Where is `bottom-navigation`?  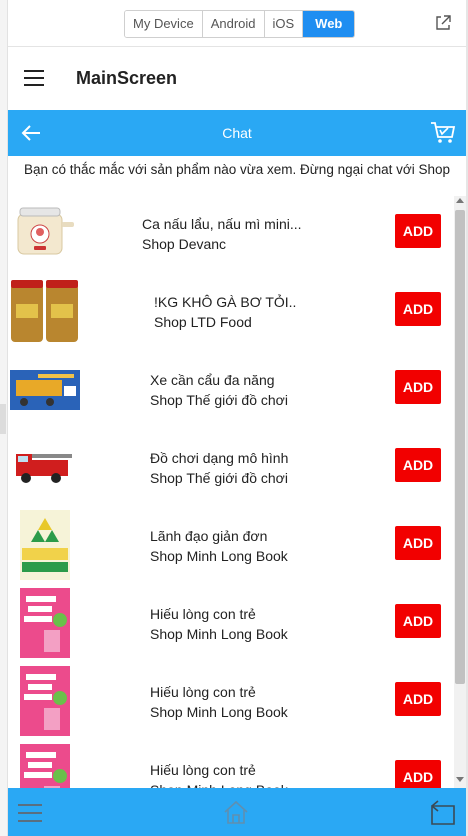 bottom-navigation is located at coordinates (237, 812).